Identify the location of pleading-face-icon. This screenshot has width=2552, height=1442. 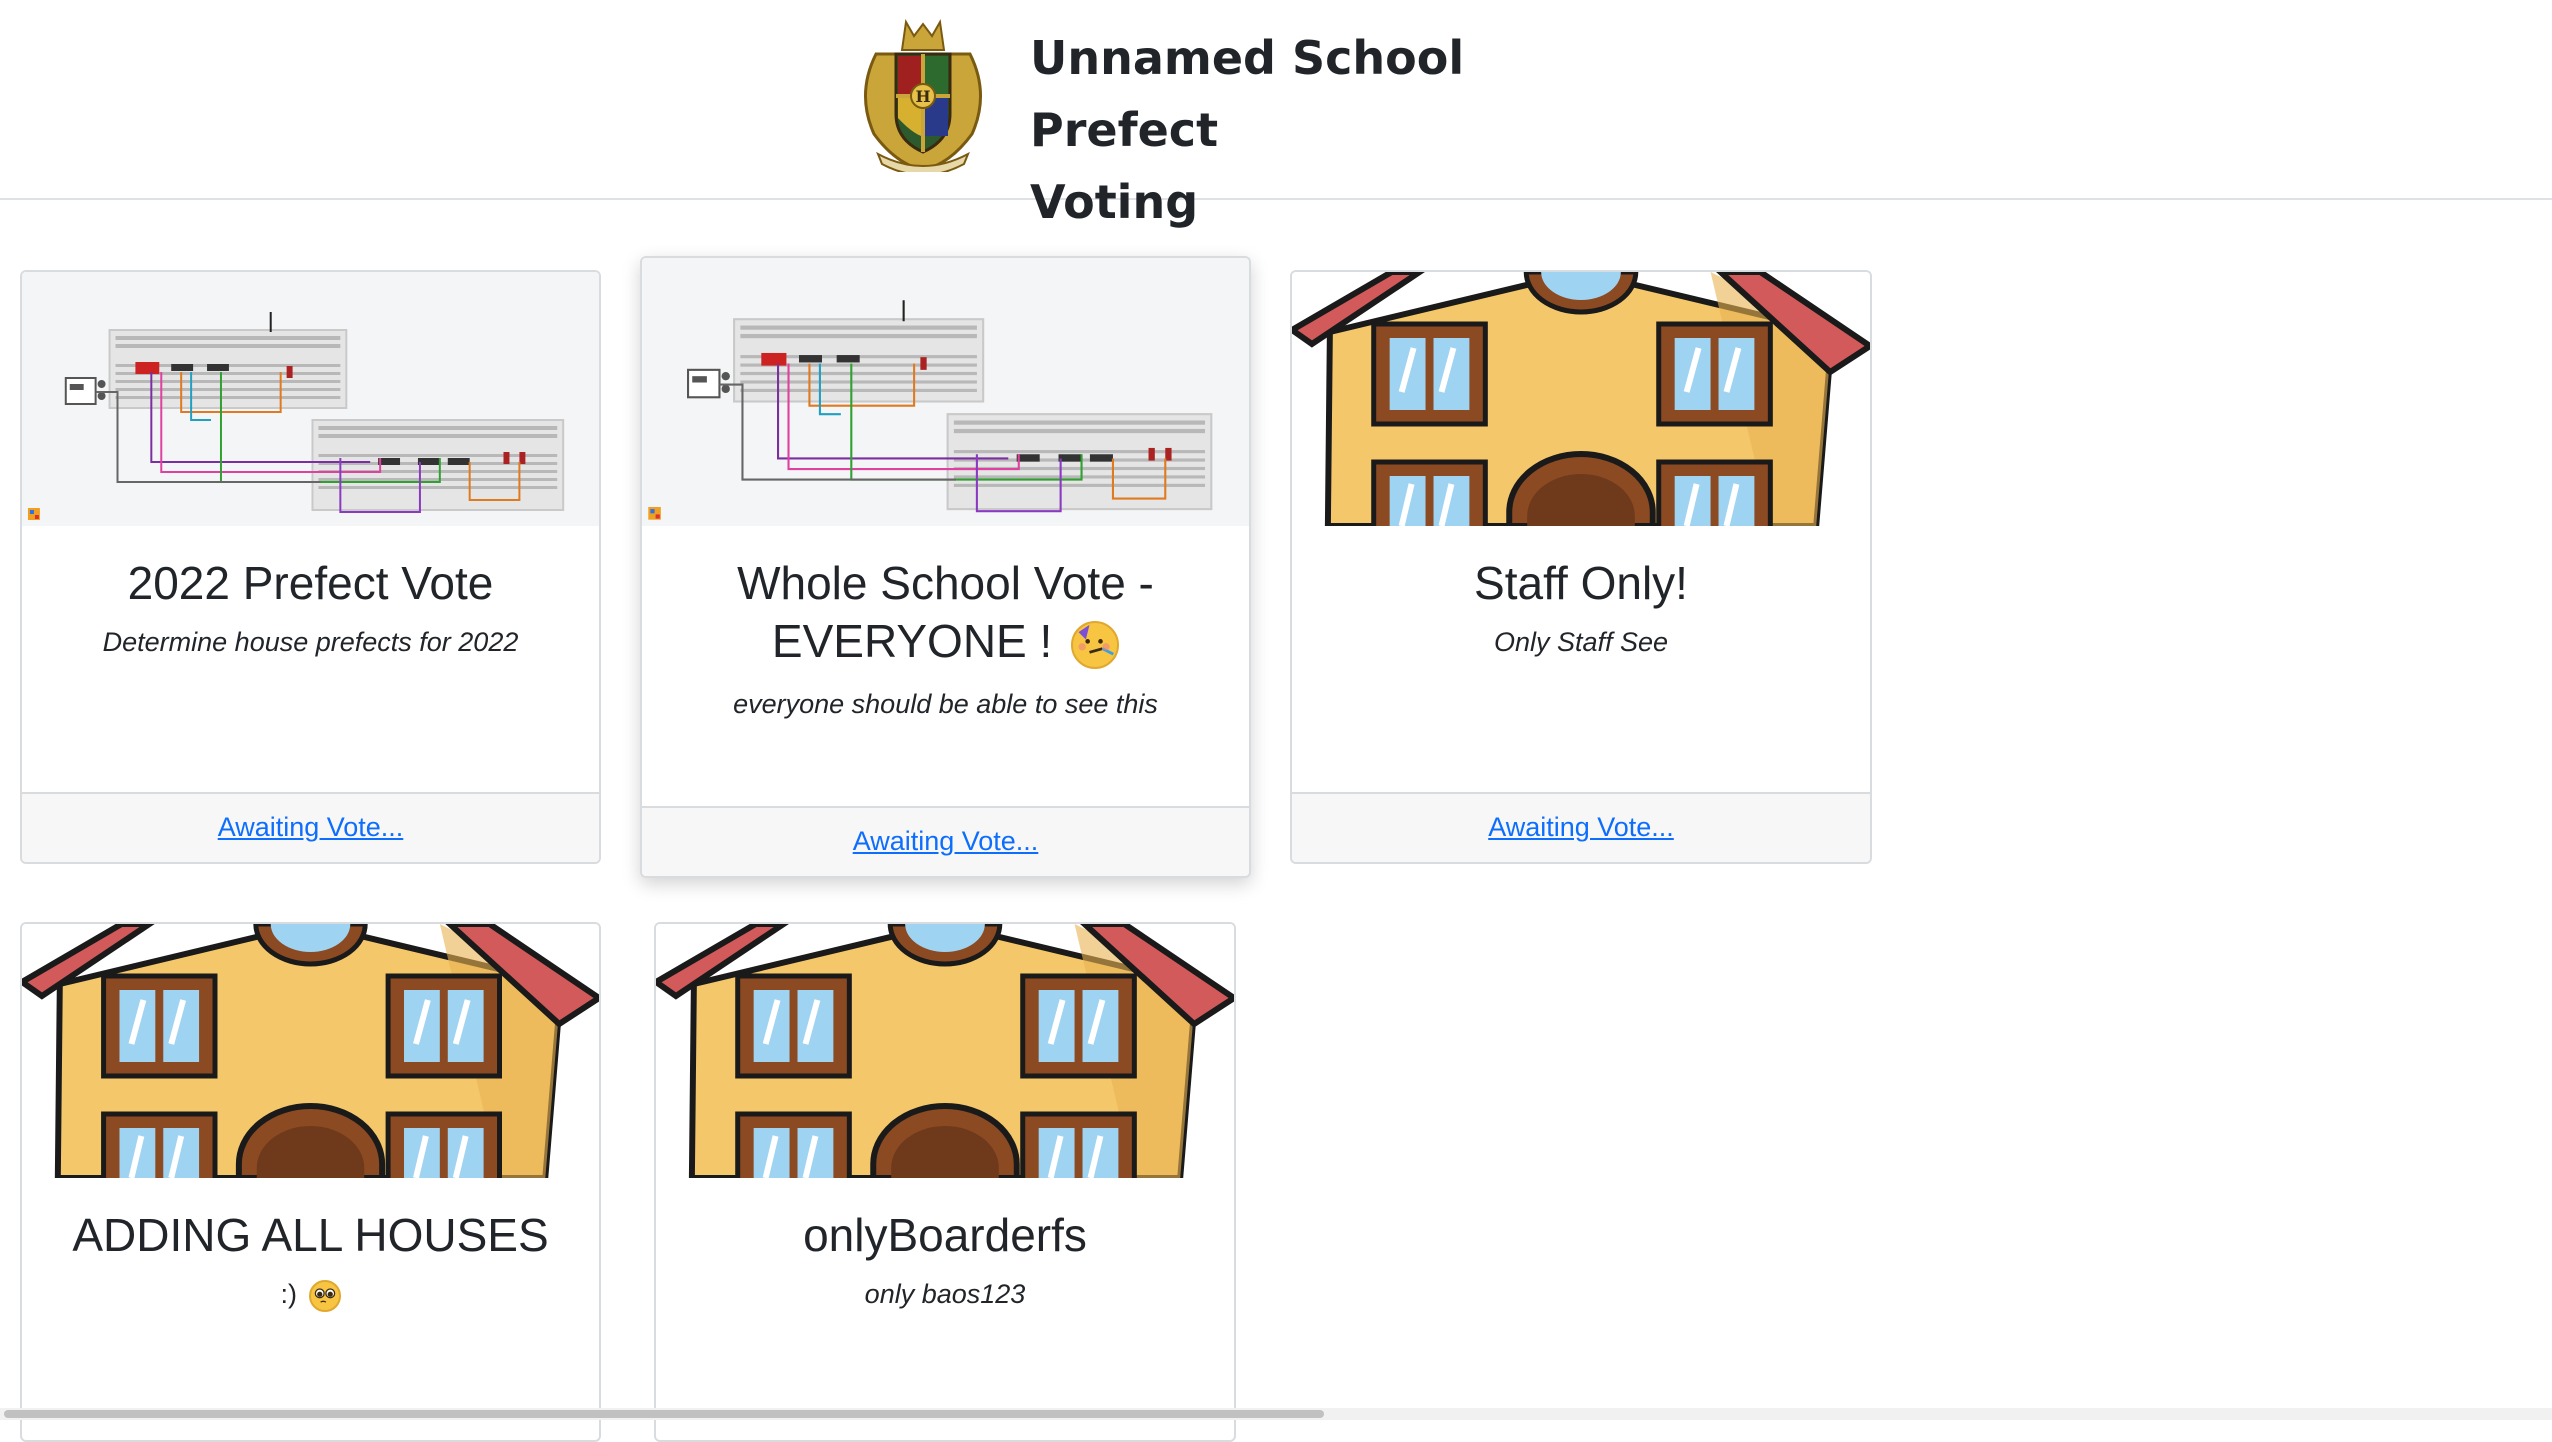
(324, 1295).